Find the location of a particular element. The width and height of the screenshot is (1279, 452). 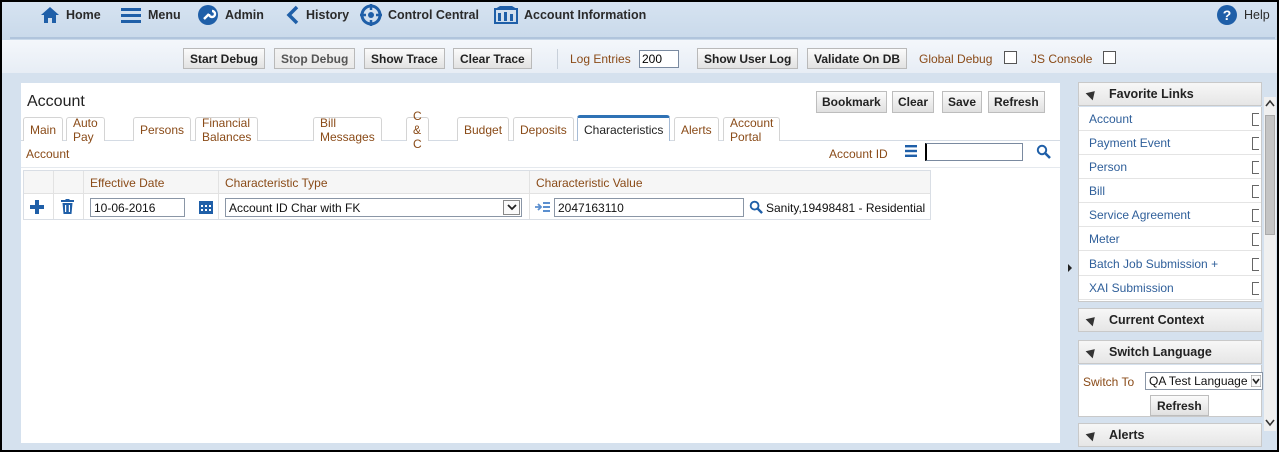

tab-bill-messages: Bill Messages is located at coordinates (347, 130).